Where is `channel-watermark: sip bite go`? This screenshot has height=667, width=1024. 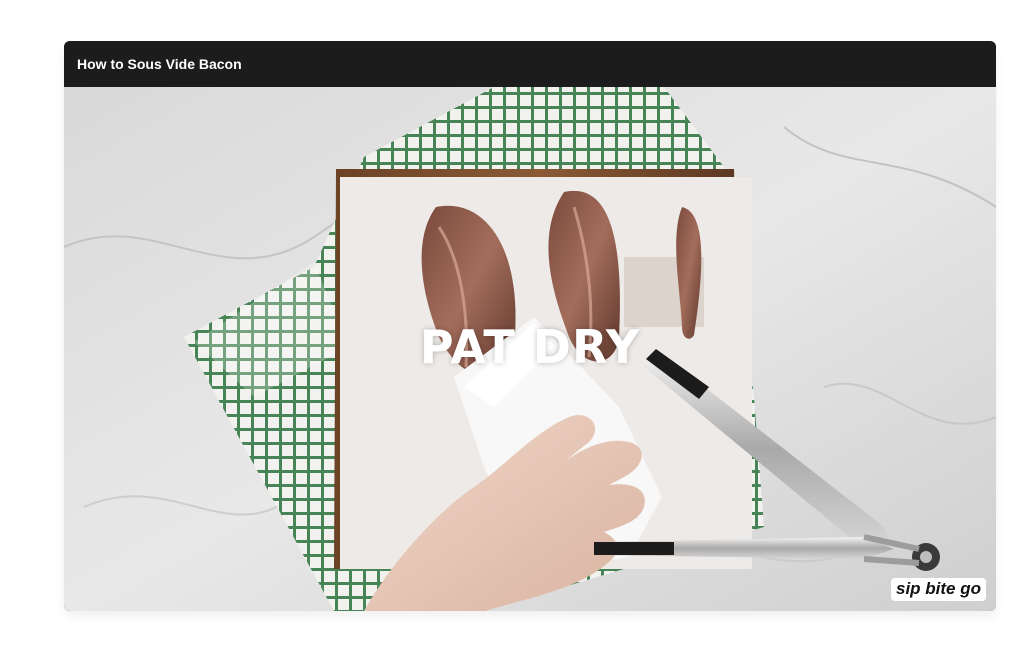 channel-watermark: sip bite go is located at coordinates (938, 589).